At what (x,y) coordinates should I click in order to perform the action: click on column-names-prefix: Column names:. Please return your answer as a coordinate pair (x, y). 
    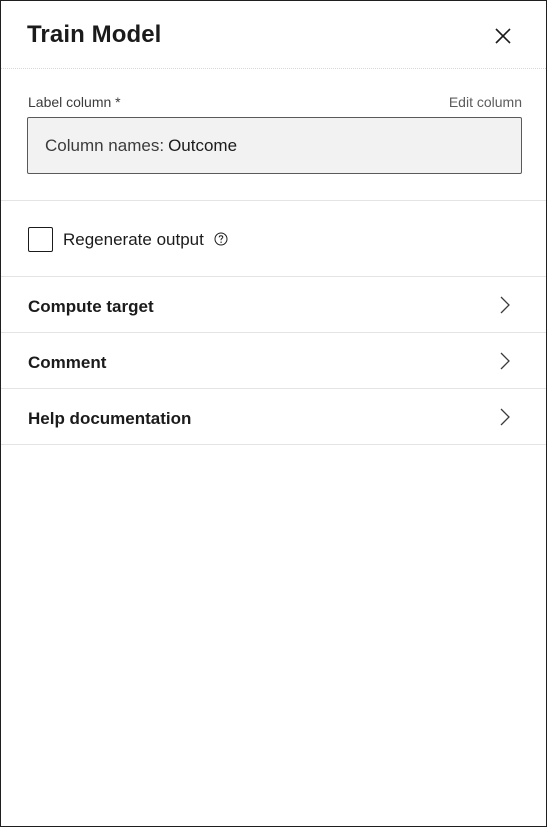
    Looking at the image, I should click on (105, 145).